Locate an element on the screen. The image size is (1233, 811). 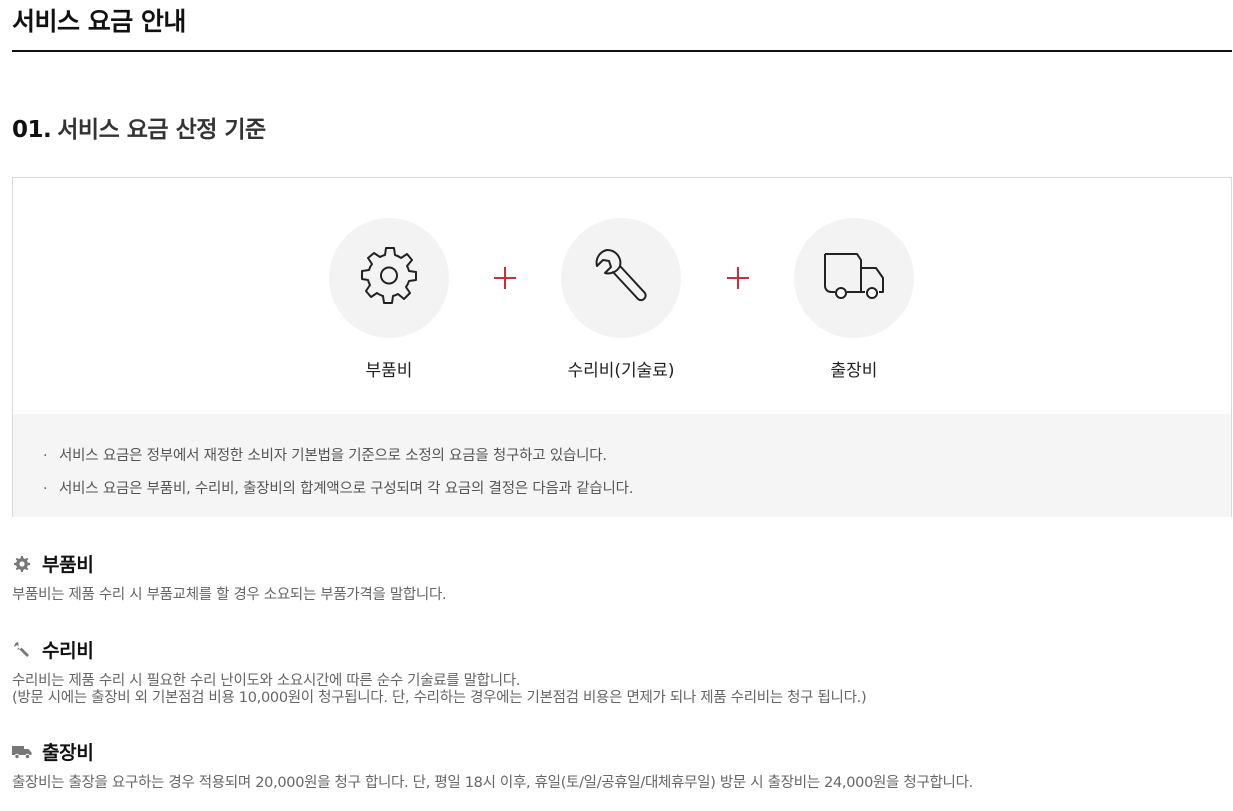
fee-item-repair: 수리비(기술료) is located at coordinates (621, 299).